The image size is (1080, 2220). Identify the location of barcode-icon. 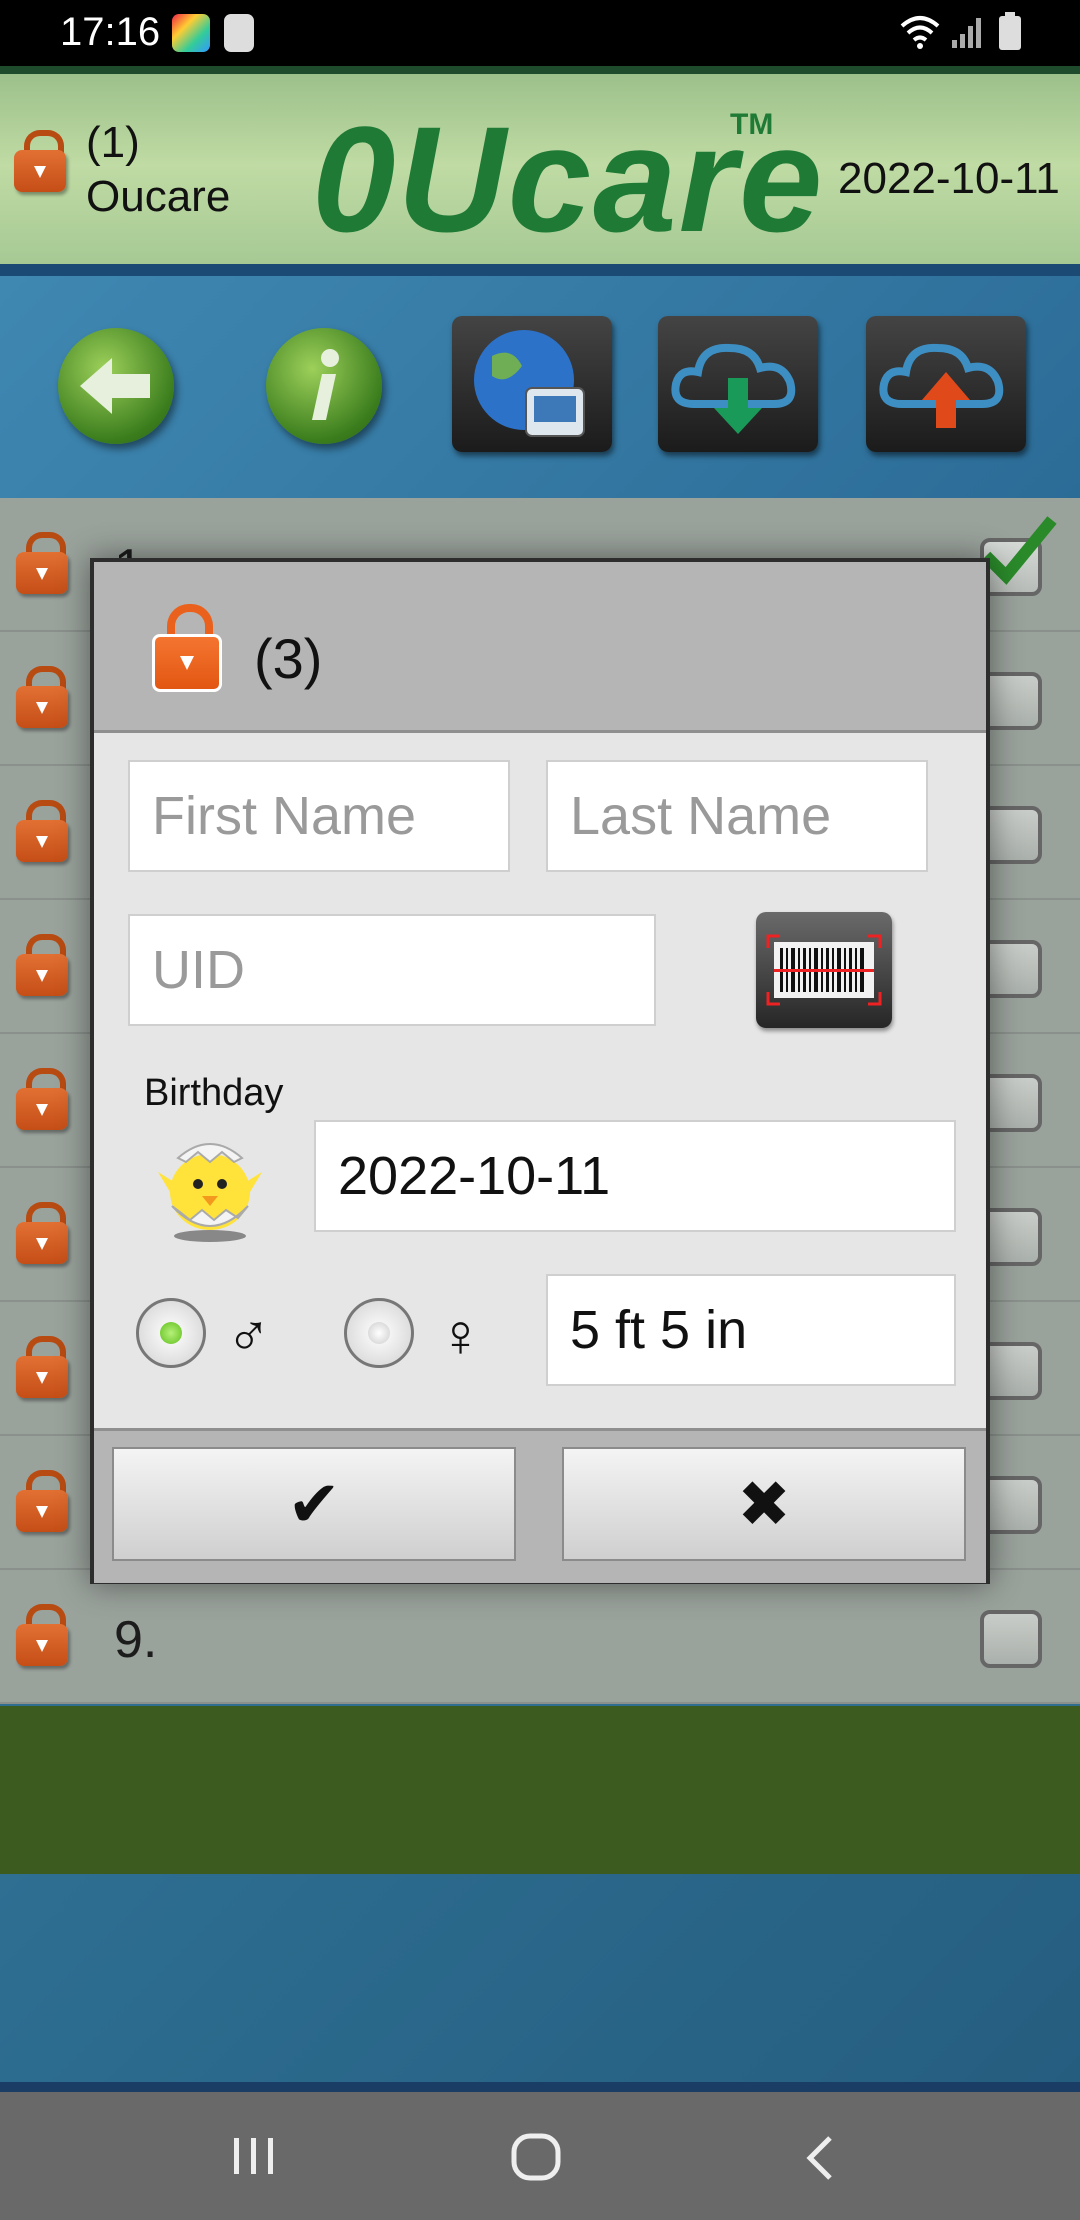
(824, 970).